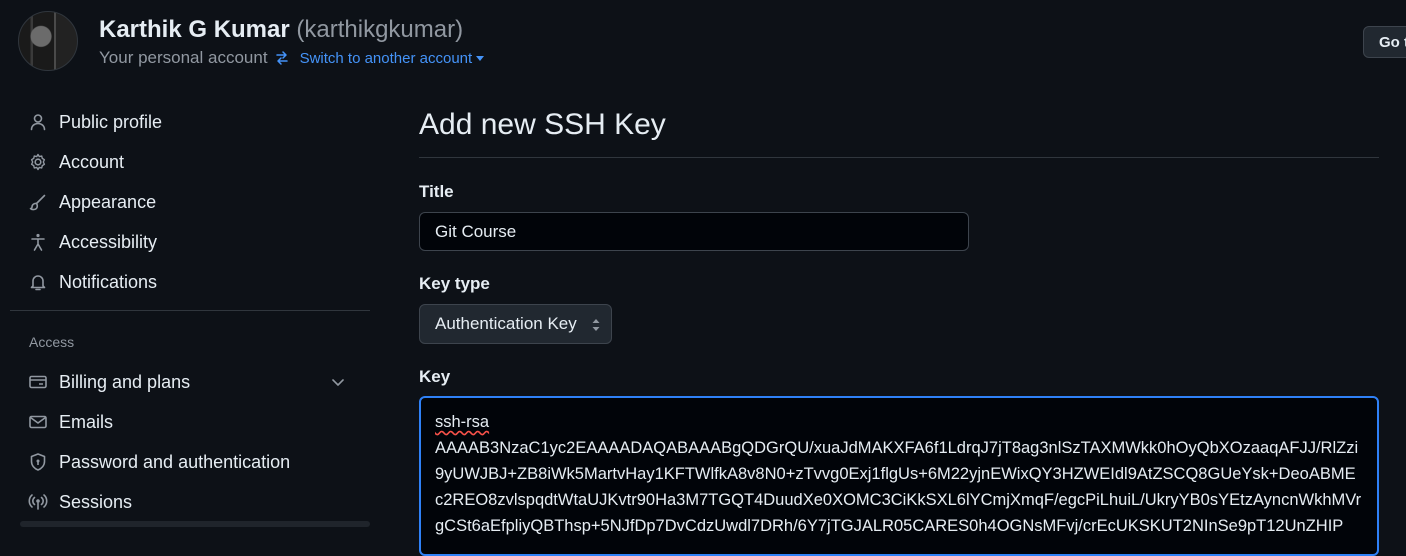 This screenshot has width=1406, height=556. I want to click on account-display-name: Karthik G Kumar, so click(194, 29).